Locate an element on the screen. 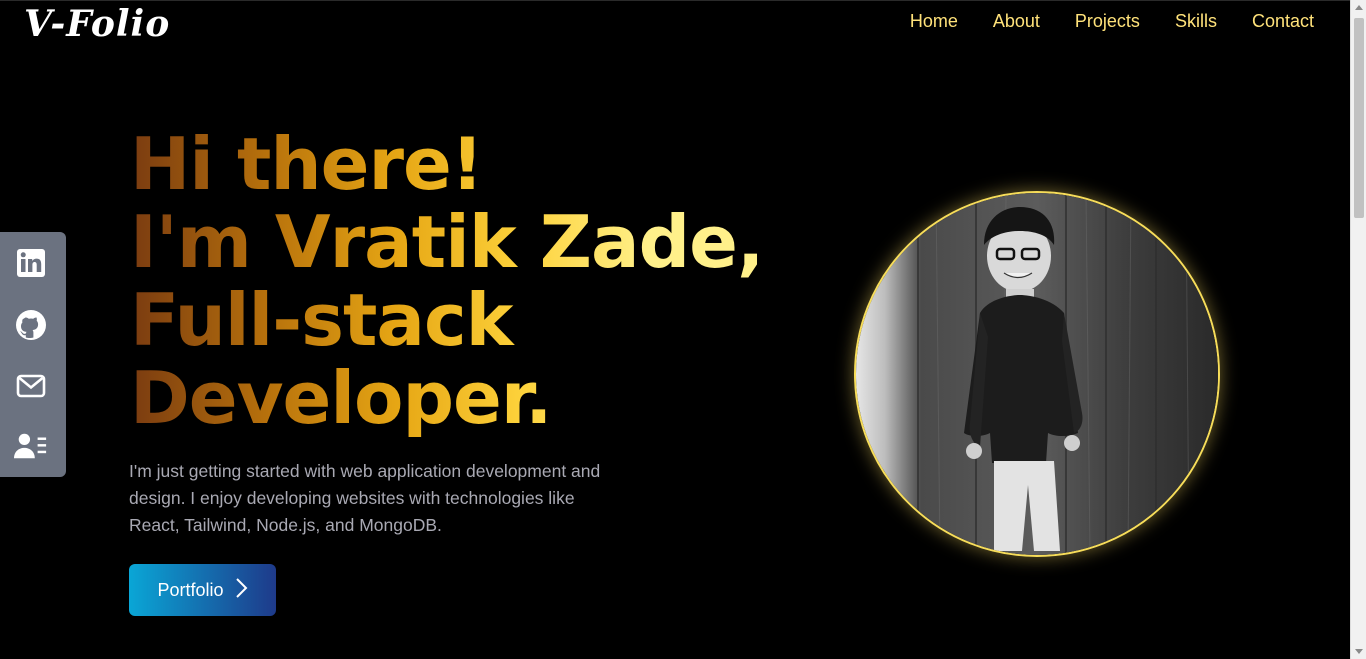 The height and width of the screenshot is (659, 1366). portfolio-button: Portfolio is located at coordinates (202, 590).